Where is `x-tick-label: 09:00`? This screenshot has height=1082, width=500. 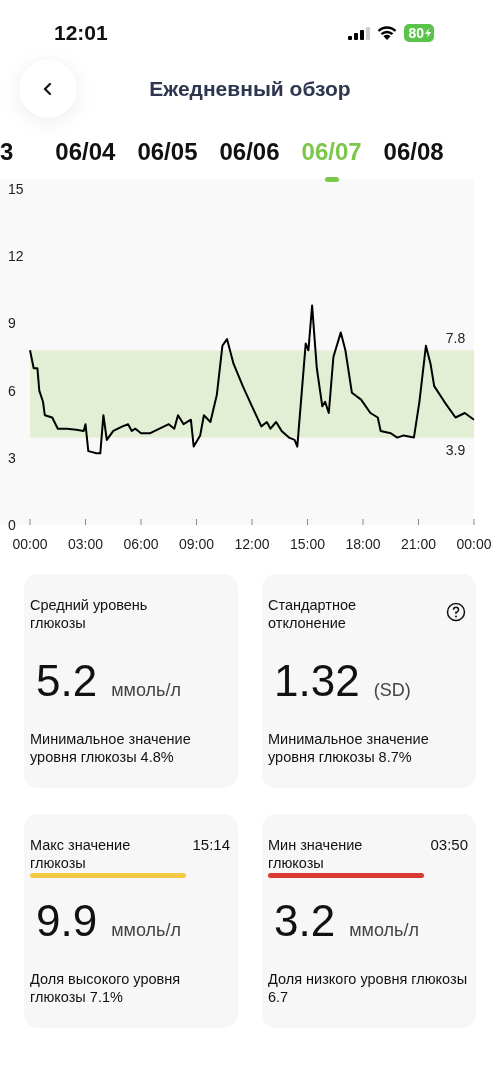
x-tick-label: 09:00 is located at coordinates (196, 544).